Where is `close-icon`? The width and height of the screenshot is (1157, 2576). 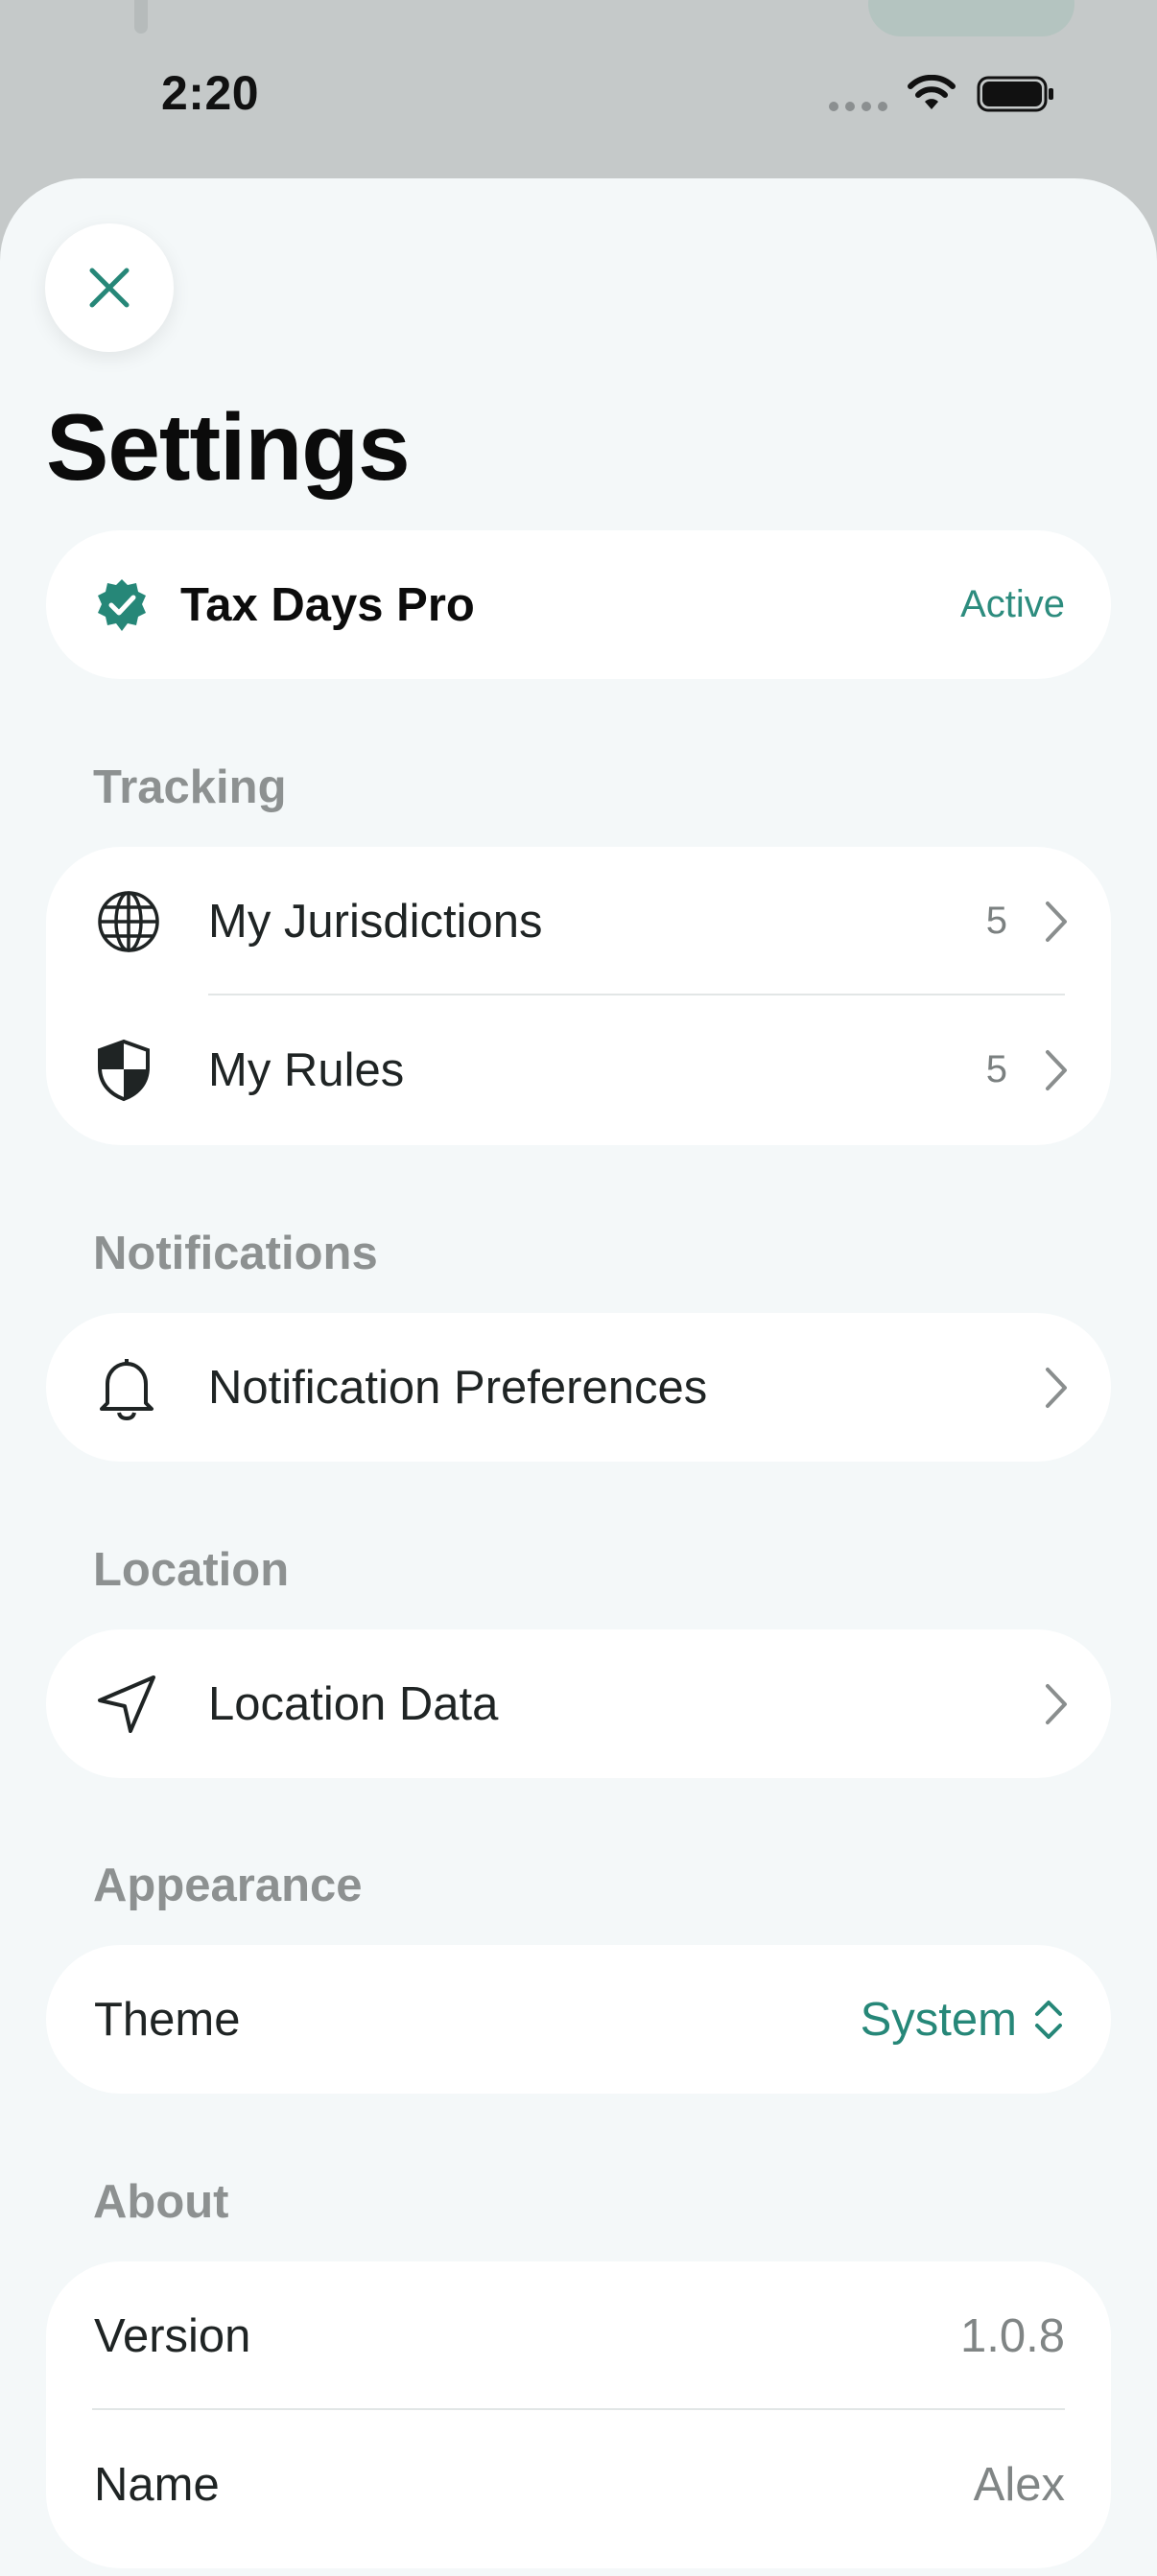 close-icon is located at coordinates (109, 288).